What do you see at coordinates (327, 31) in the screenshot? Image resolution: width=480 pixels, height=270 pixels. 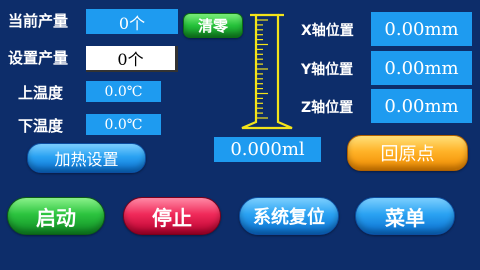 I see `x-position-label: X轴位置` at bounding box center [327, 31].